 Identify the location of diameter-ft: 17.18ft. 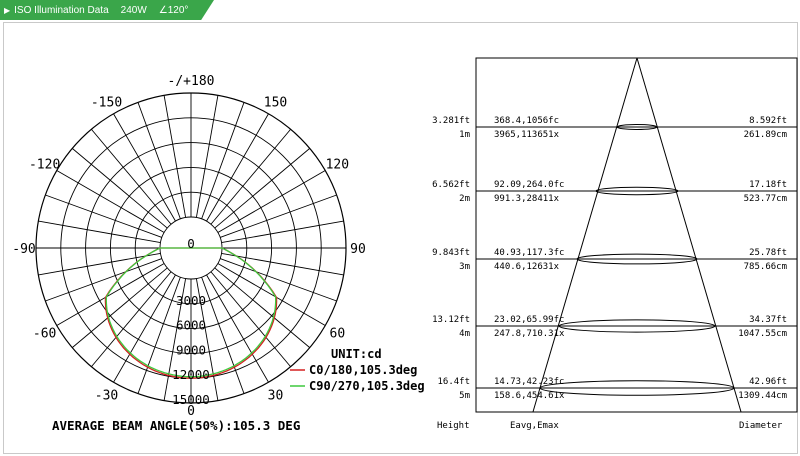
(768, 185).